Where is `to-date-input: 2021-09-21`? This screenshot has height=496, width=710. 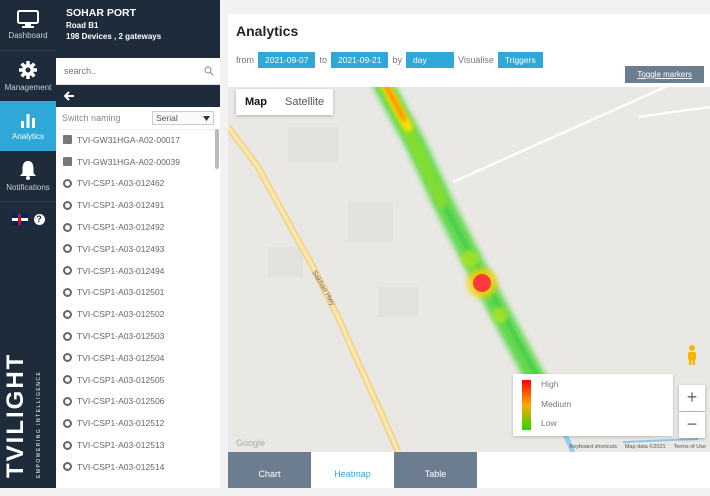 to-date-input: 2021-09-21 is located at coordinates (360, 60).